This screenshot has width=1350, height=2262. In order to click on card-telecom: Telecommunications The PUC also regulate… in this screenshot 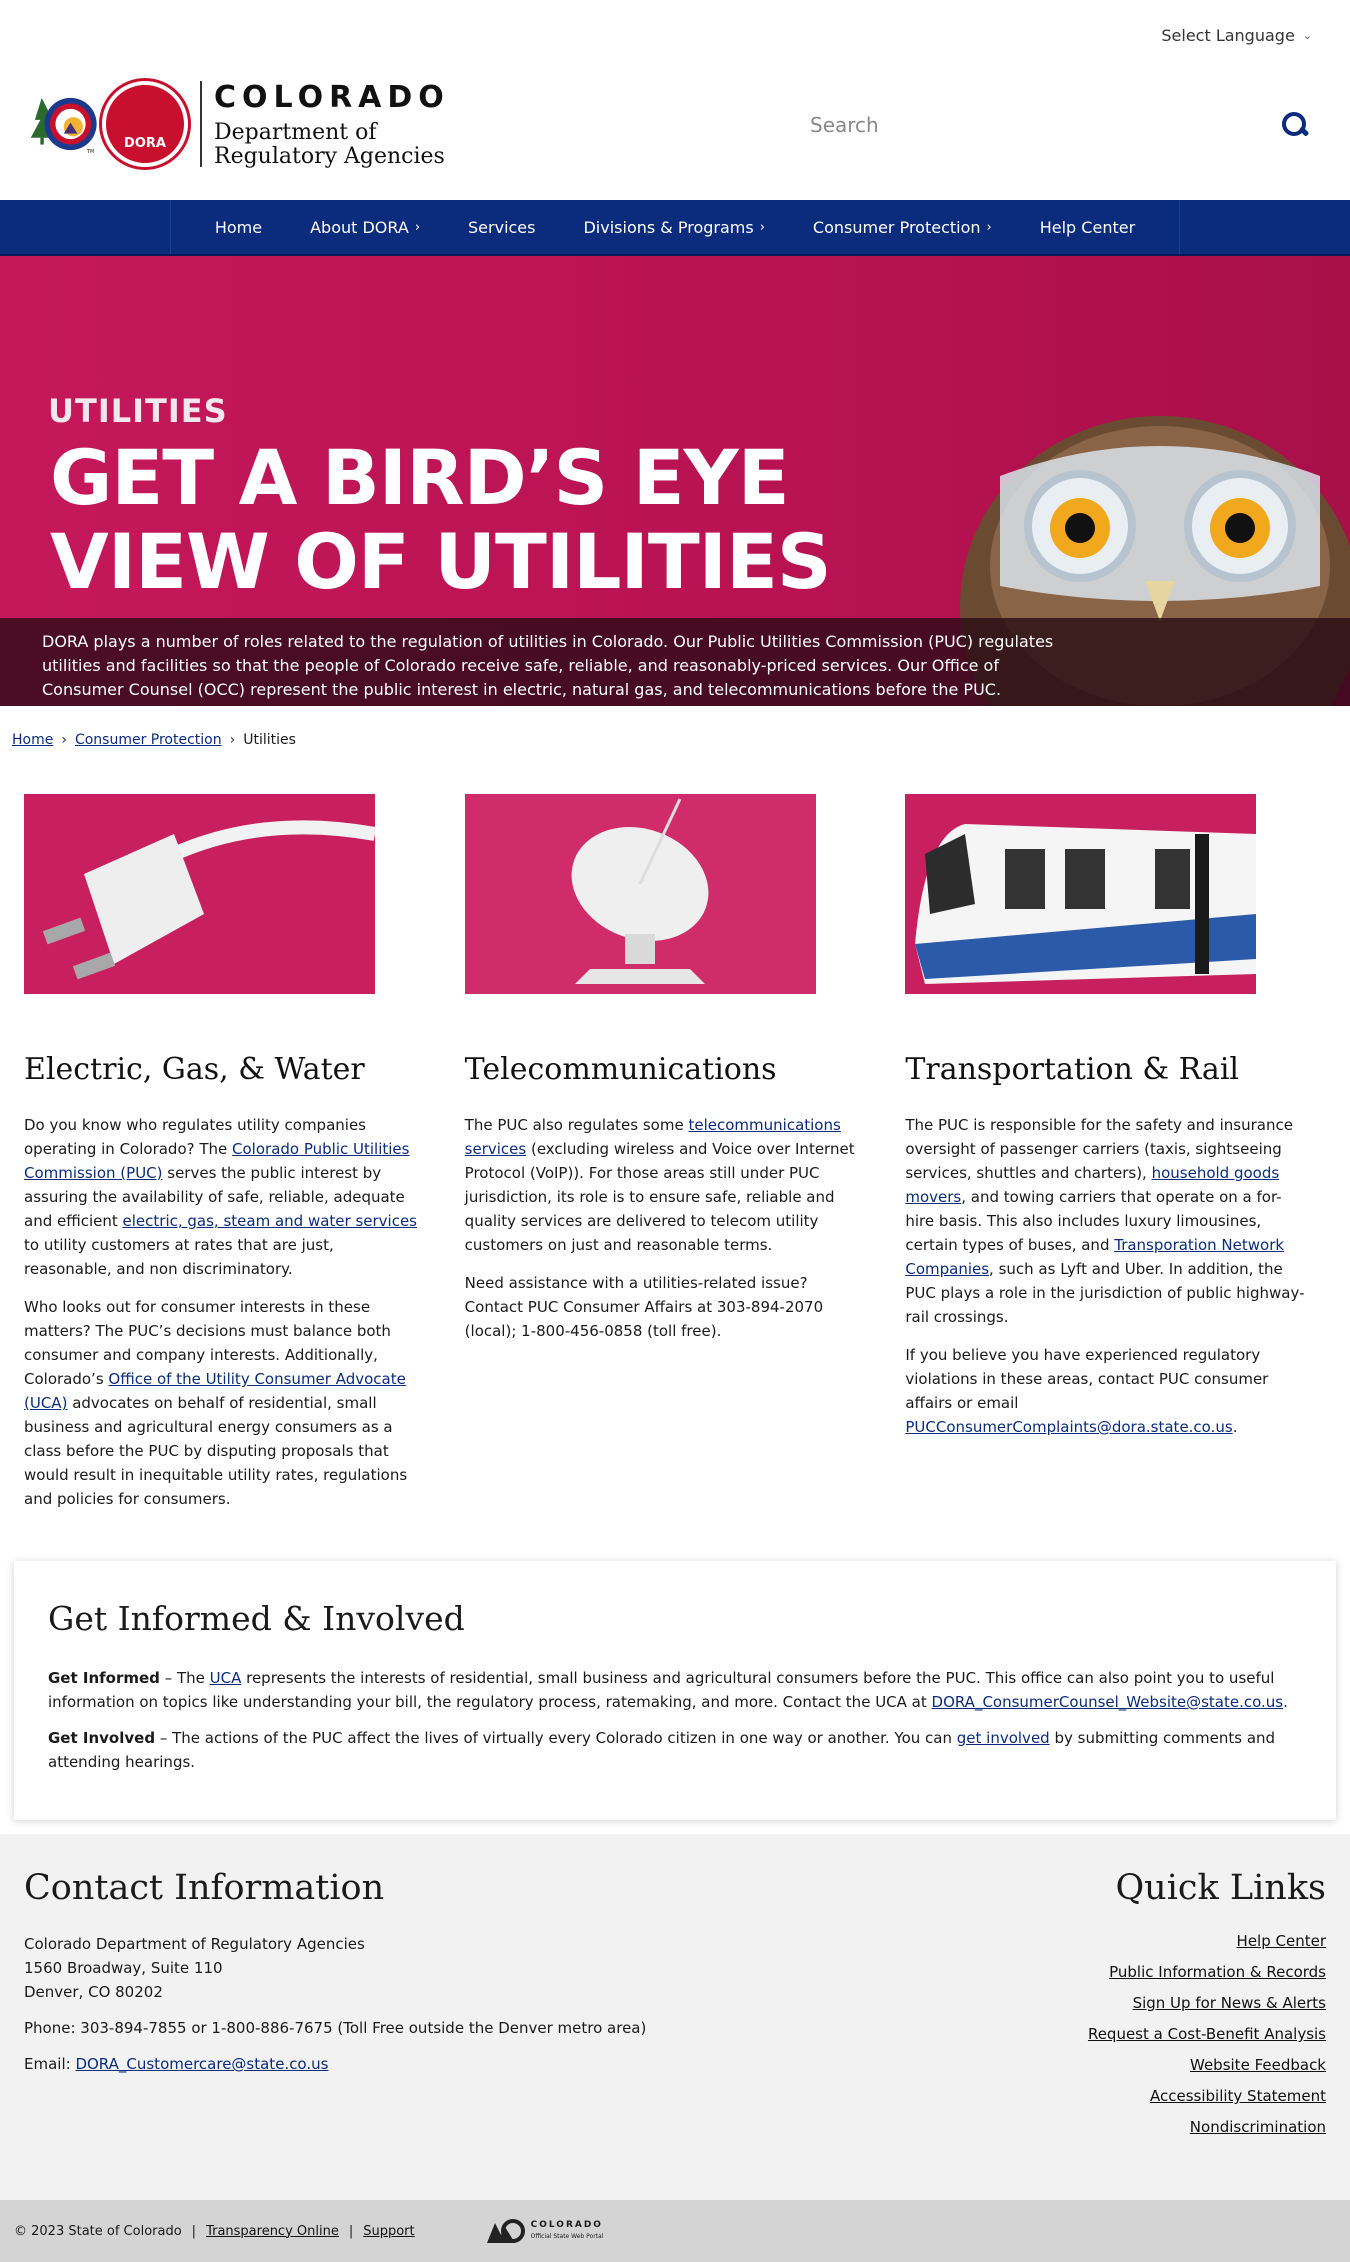, I will do `click(675, 1159)`.